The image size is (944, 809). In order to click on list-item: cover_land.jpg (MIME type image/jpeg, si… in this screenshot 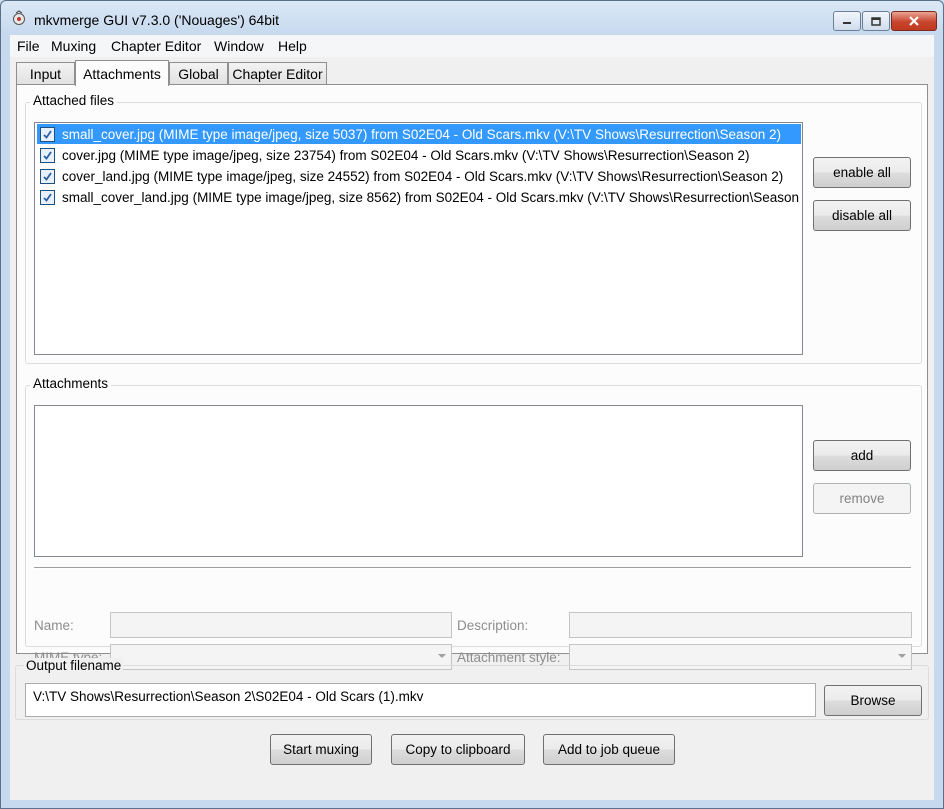, I will do `click(419, 176)`.